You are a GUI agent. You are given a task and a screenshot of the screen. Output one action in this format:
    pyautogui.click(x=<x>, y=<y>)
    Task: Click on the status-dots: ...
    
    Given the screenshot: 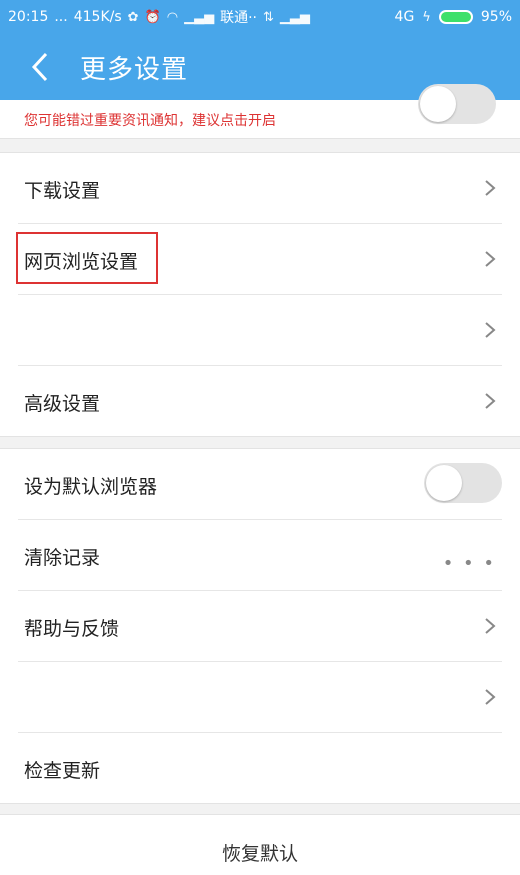 What is the action you would take?
    pyautogui.click(x=61, y=17)
    